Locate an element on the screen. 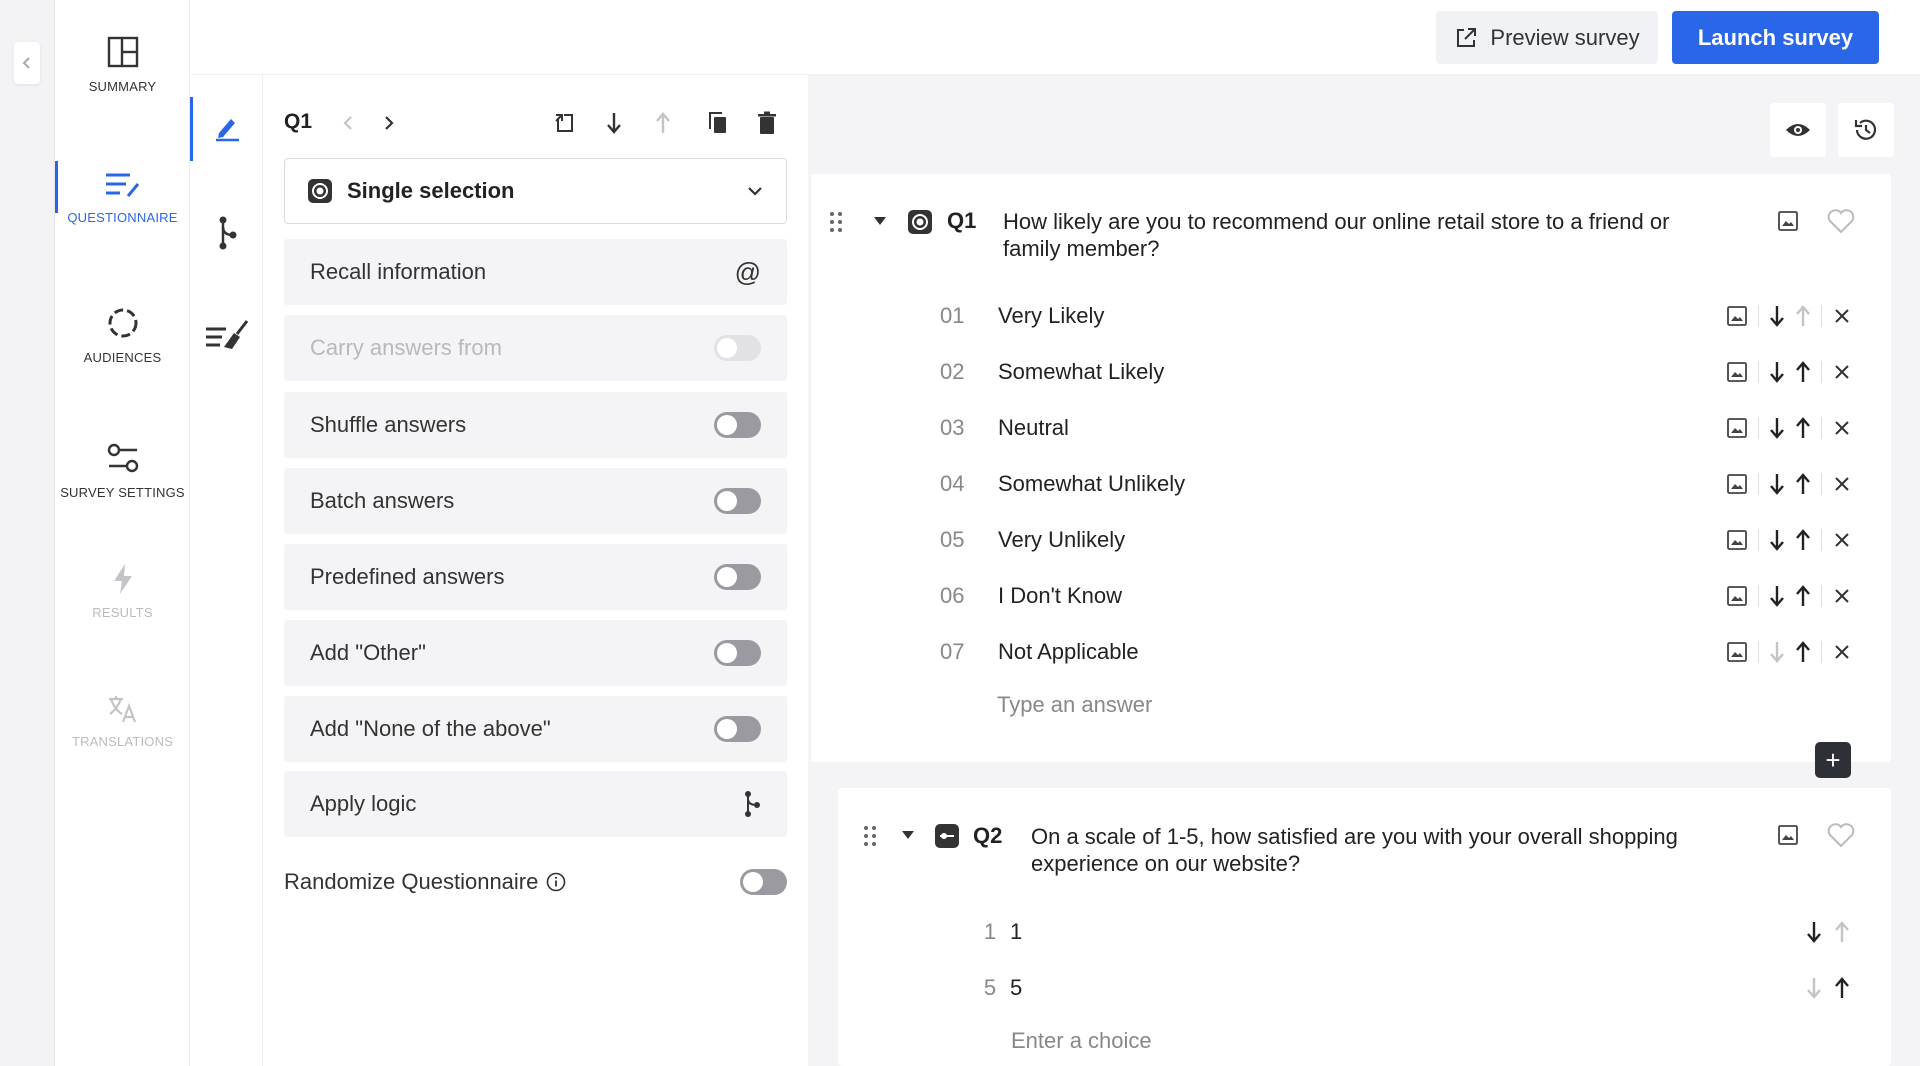 Image resolution: width=1920 pixels, height=1066 pixels. history-button is located at coordinates (1866, 130).